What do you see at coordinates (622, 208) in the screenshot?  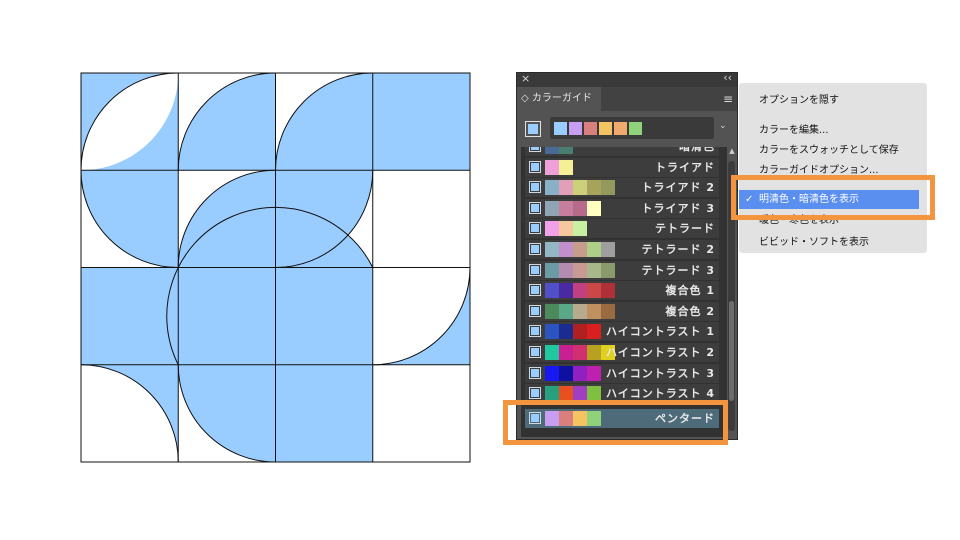 I see `harmony-rule-row: トライアド 3` at bounding box center [622, 208].